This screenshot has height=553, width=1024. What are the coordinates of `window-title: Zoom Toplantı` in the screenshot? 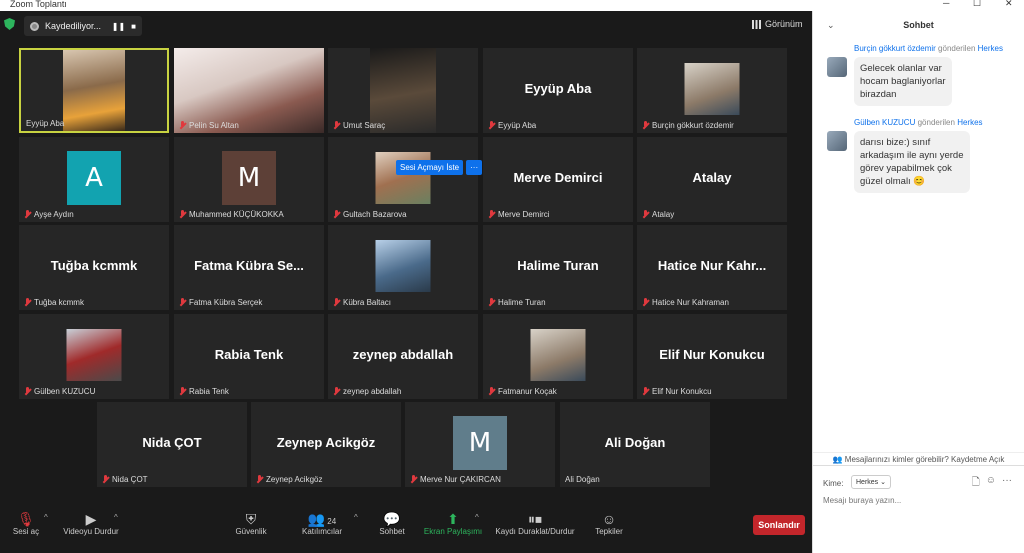 It's located at (38, 4).